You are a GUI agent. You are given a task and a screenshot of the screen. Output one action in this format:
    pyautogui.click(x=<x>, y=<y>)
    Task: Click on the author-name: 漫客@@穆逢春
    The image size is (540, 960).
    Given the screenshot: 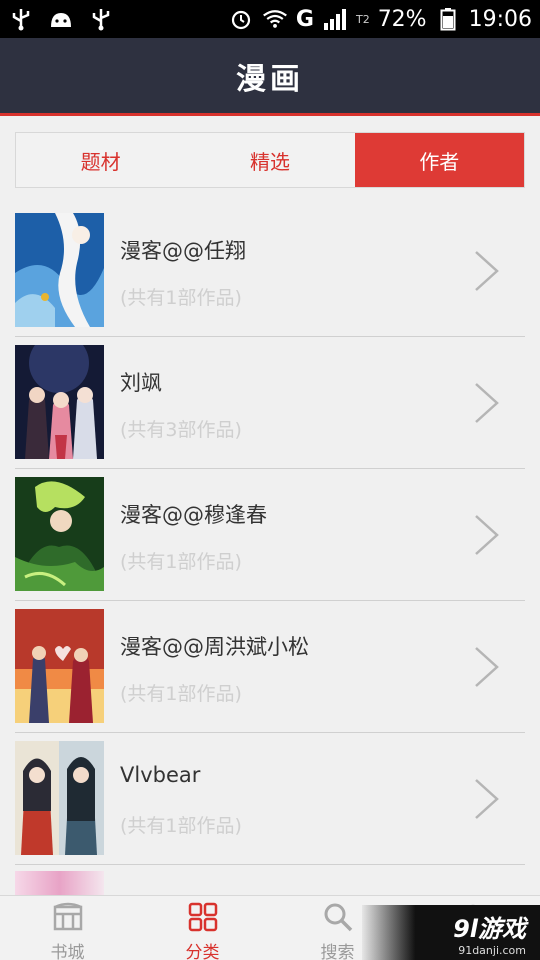 What is the action you would take?
    pyautogui.click(x=193, y=515)
    